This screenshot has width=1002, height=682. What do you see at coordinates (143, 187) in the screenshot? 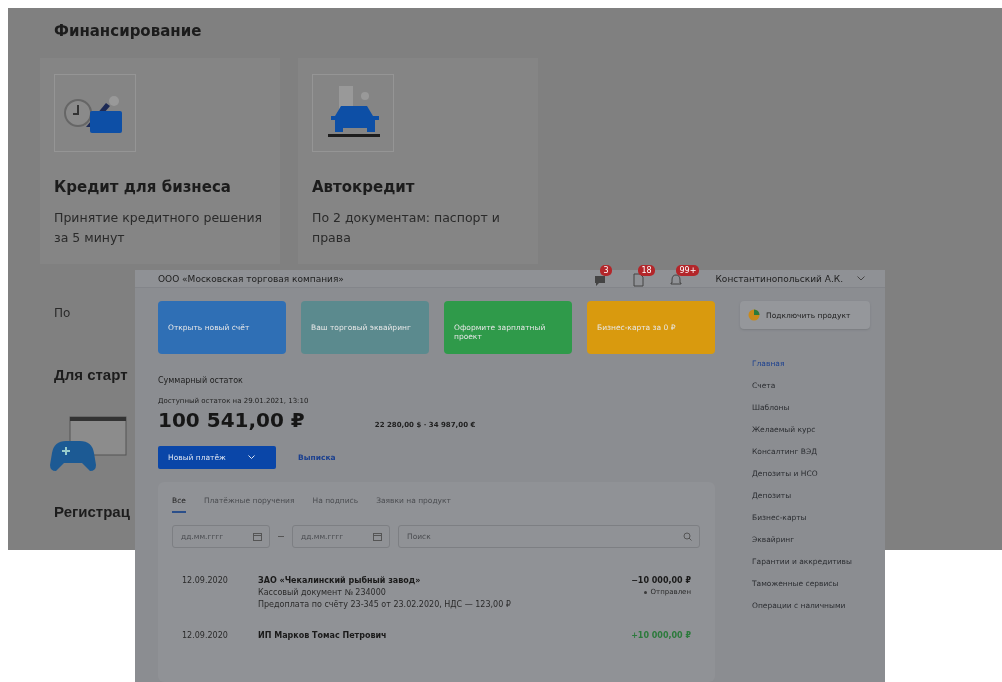
I see `card-title: Кредит для бизнеса` at bounding box center [143, 187].